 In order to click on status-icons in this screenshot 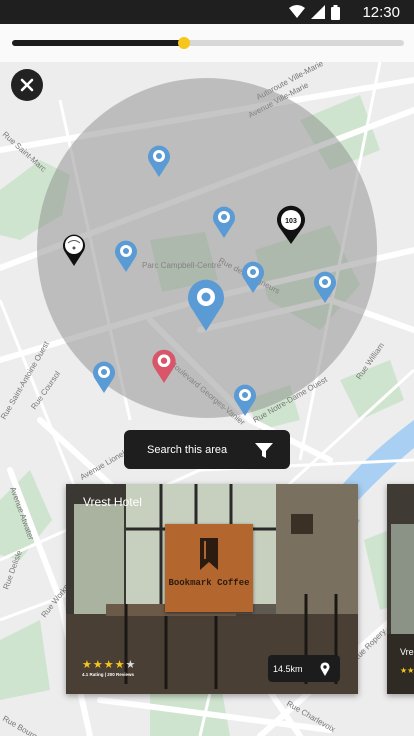, I will do `click(314, 12)`.